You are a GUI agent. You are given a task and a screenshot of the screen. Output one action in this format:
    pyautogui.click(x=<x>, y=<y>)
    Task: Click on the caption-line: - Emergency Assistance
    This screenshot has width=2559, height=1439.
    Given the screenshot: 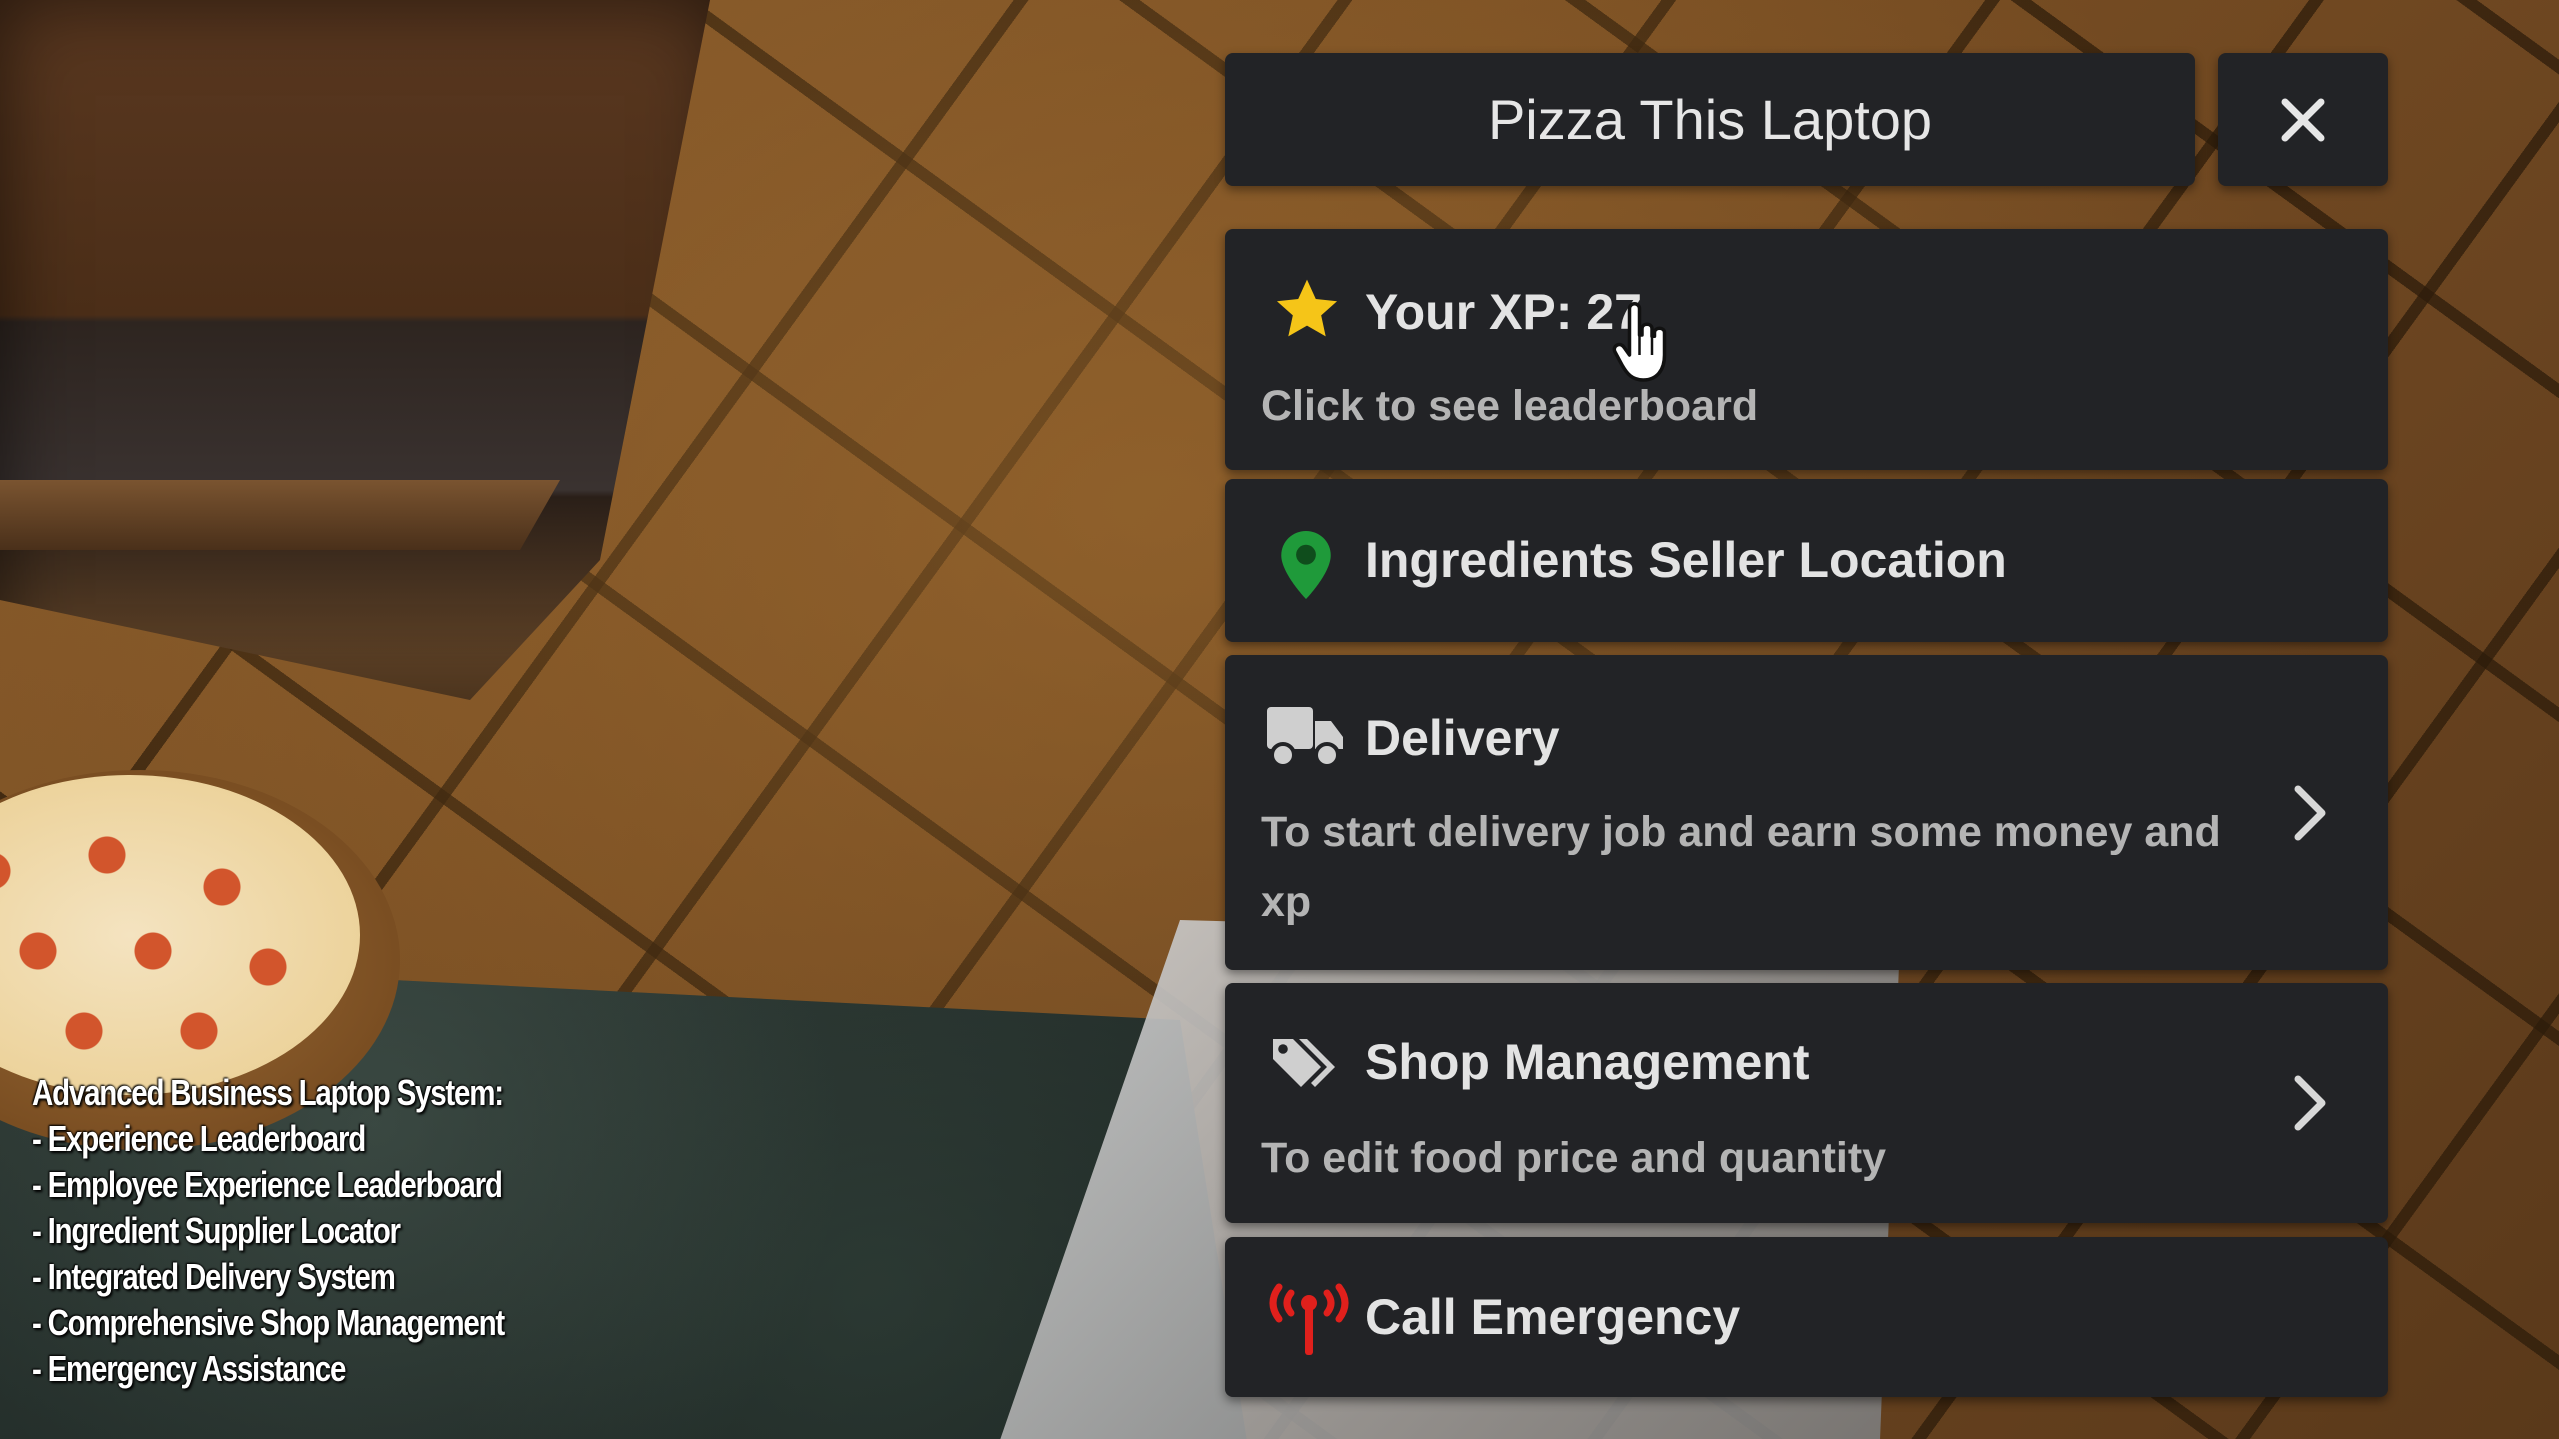 What is the action you would take?
    pyautogui.click(x=189, y=1368)
    